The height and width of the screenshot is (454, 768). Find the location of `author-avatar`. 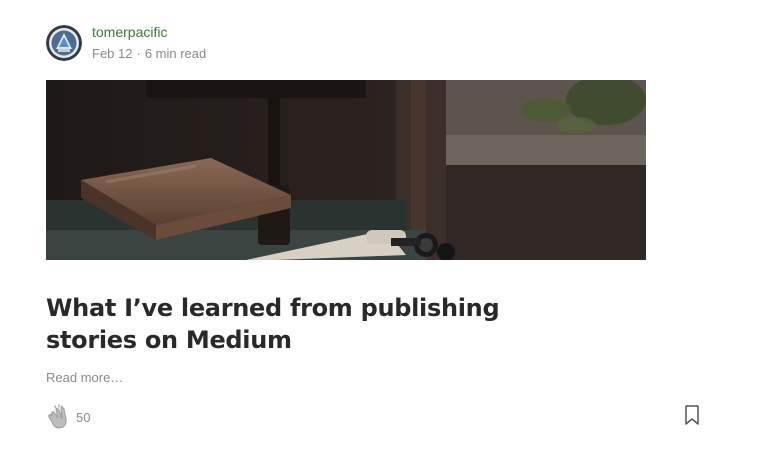

author-avatar is located at coordinates (64, 43).